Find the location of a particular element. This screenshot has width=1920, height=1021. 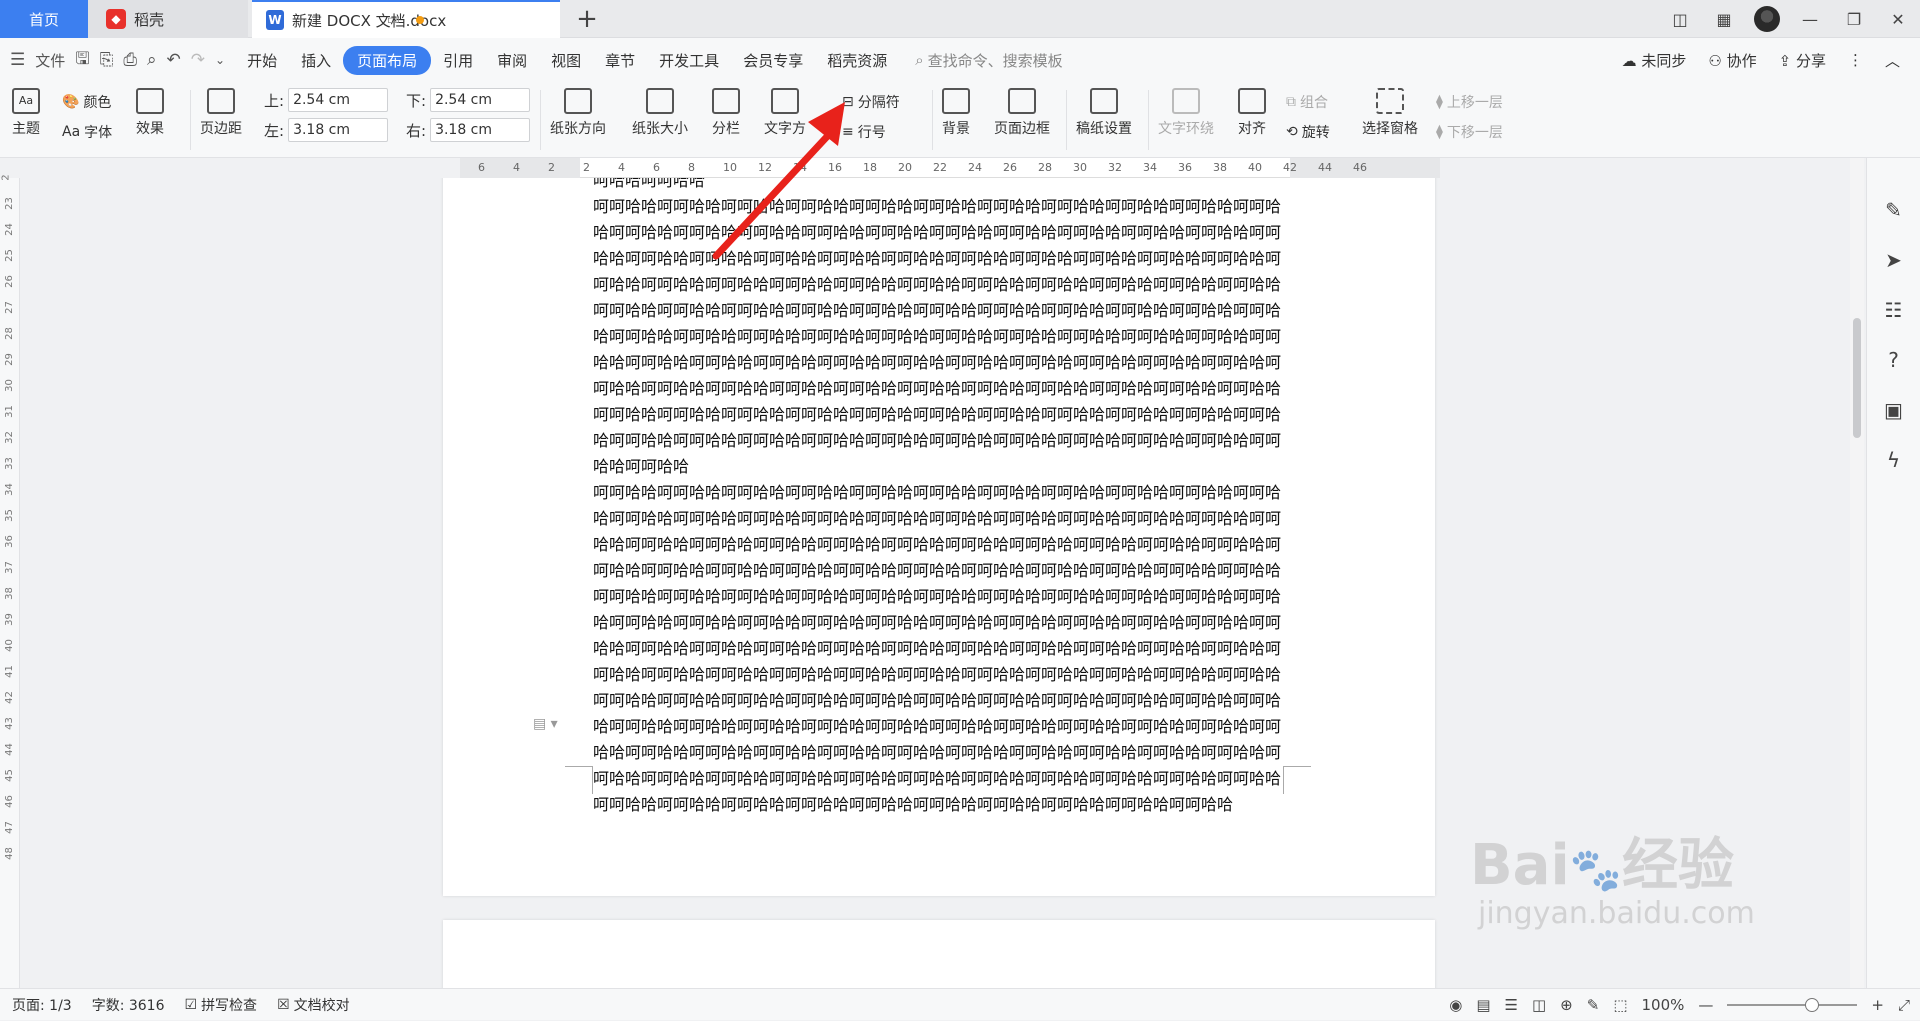

word-count: 字数: 3616 is located at coordinates (128, 1005).